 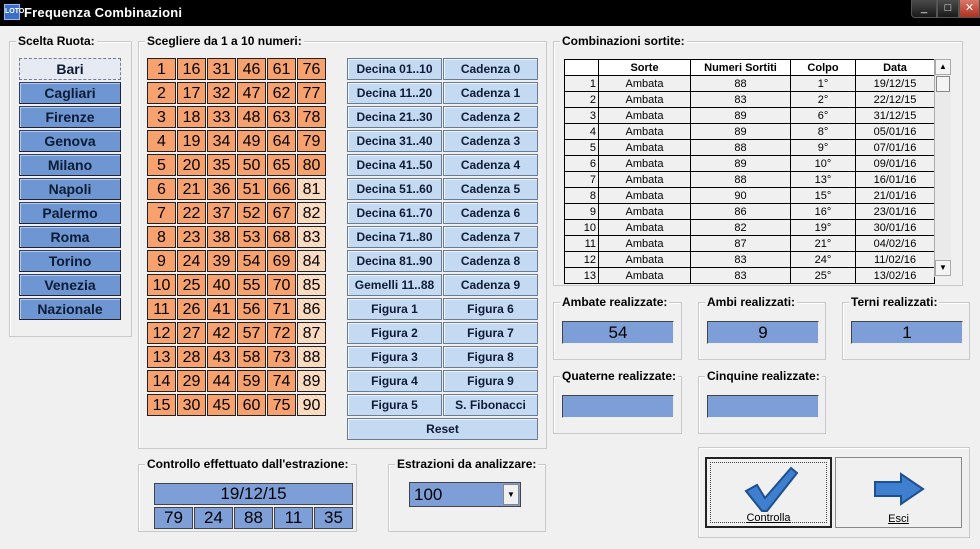 I want to click on number-cell: 69, so click(x=281, y=261).